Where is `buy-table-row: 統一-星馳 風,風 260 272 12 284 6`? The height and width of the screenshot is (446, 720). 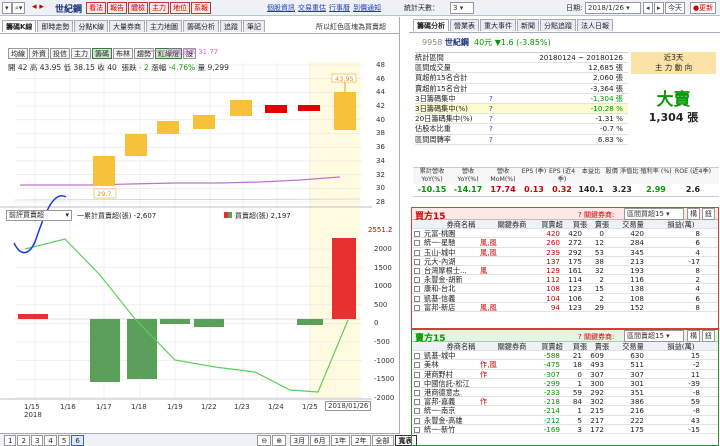 buy-table-row: 統一-星馳 風,風 260 272 12 284 6 is located at coordinates (565, 243).